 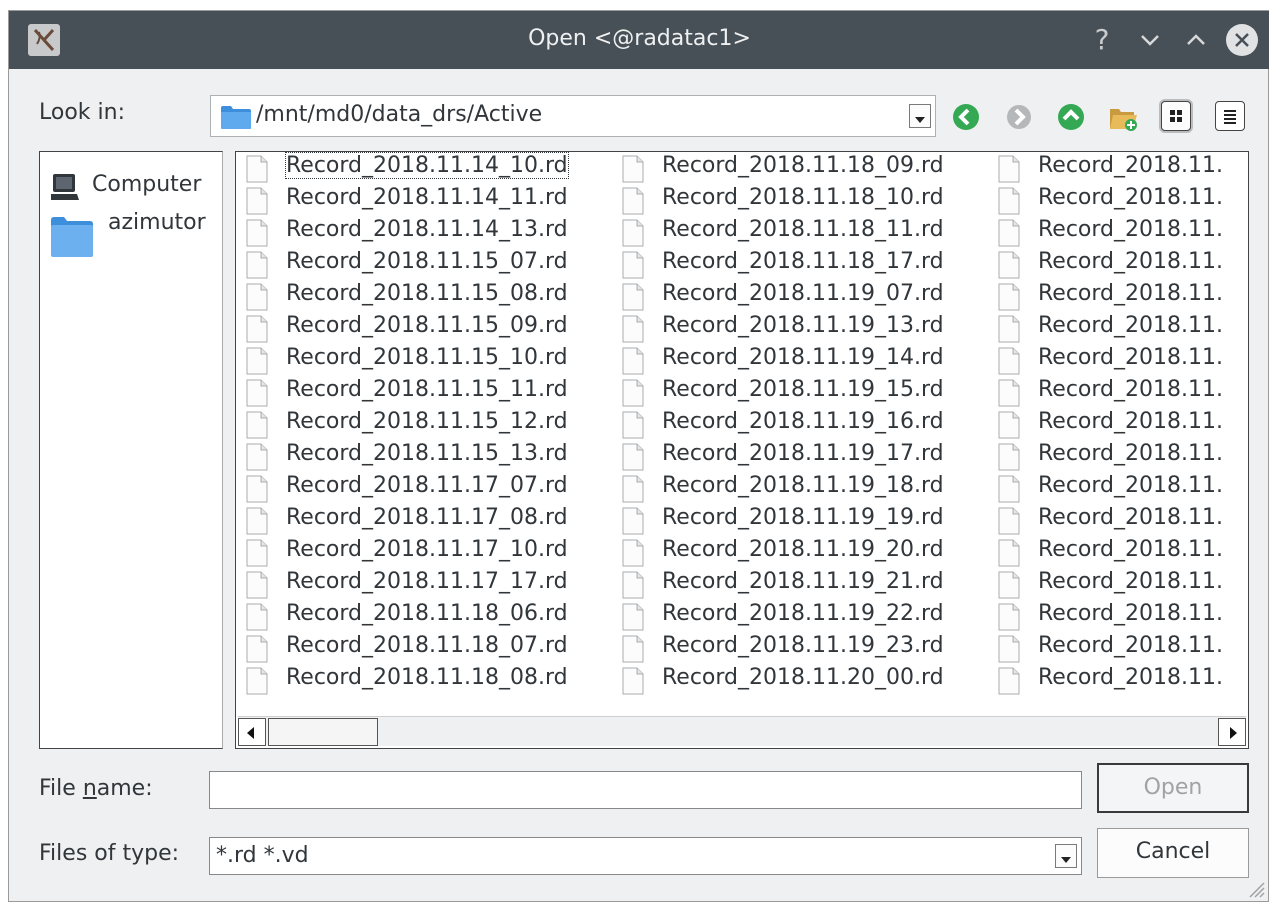 What do you see at coordinates (130, 185) in the screenshot?
I see `sidebar-item-computer: Computer` at bounding box center [130, 185].